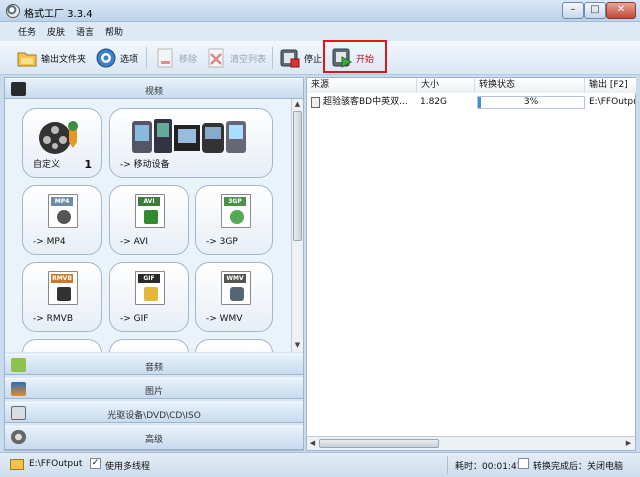 This screenshot has width=640, height=477. What do you see at coordinates (154, 416) in the screenshot?
I see `category-rom-label: 光驱设备\DVD\CD\ISO` at bounding box center [154, 416].